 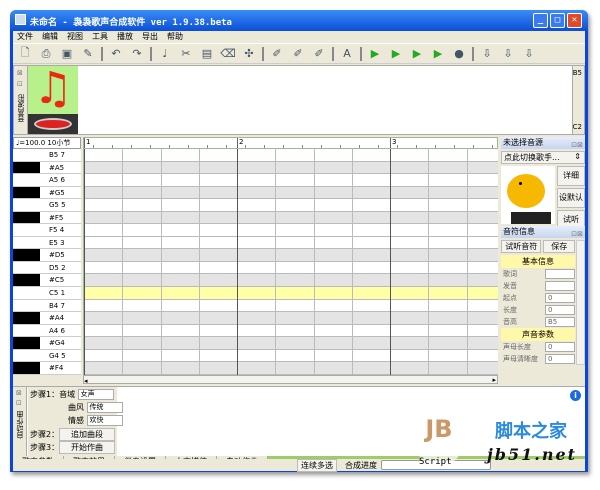 What do you see at coordinates (228, 54) in the screenshot?
I see `eraser-icon: ⌫` at bounding box center [228, 54].